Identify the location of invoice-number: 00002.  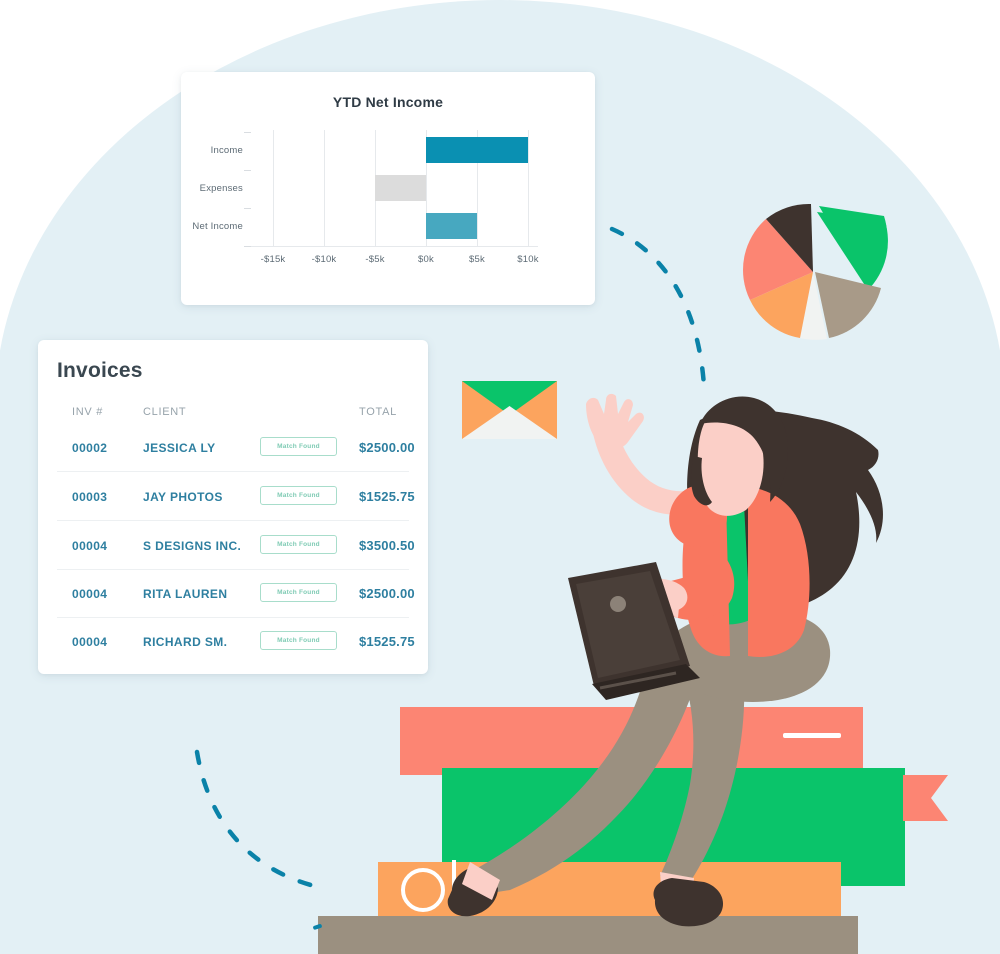
(90, 448).